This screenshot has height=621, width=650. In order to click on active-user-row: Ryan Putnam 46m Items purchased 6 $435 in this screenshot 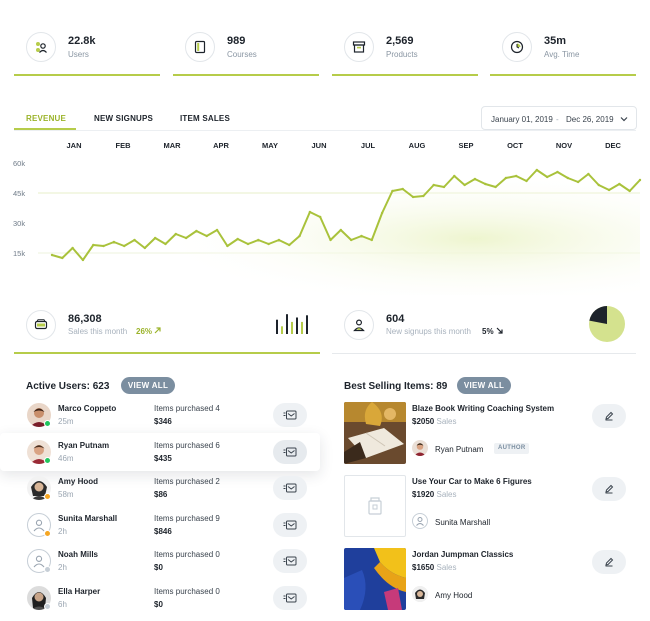, I will do `click(160, 452)`.